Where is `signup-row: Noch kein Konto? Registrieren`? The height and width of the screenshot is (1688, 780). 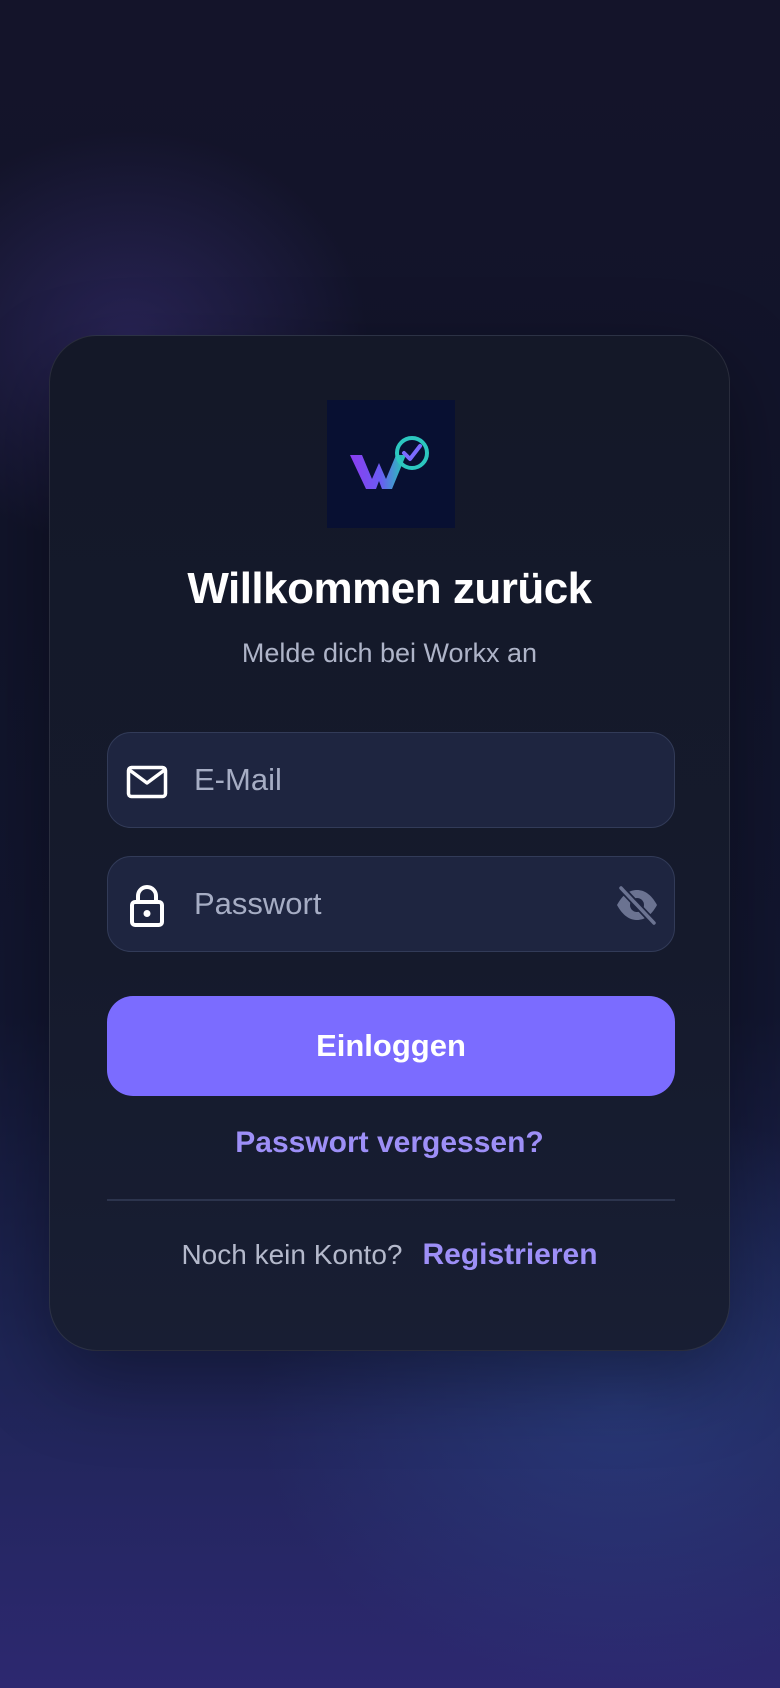 signup-row: Noch kein Konto? Registrieren is located at coordinates (389, 1255).